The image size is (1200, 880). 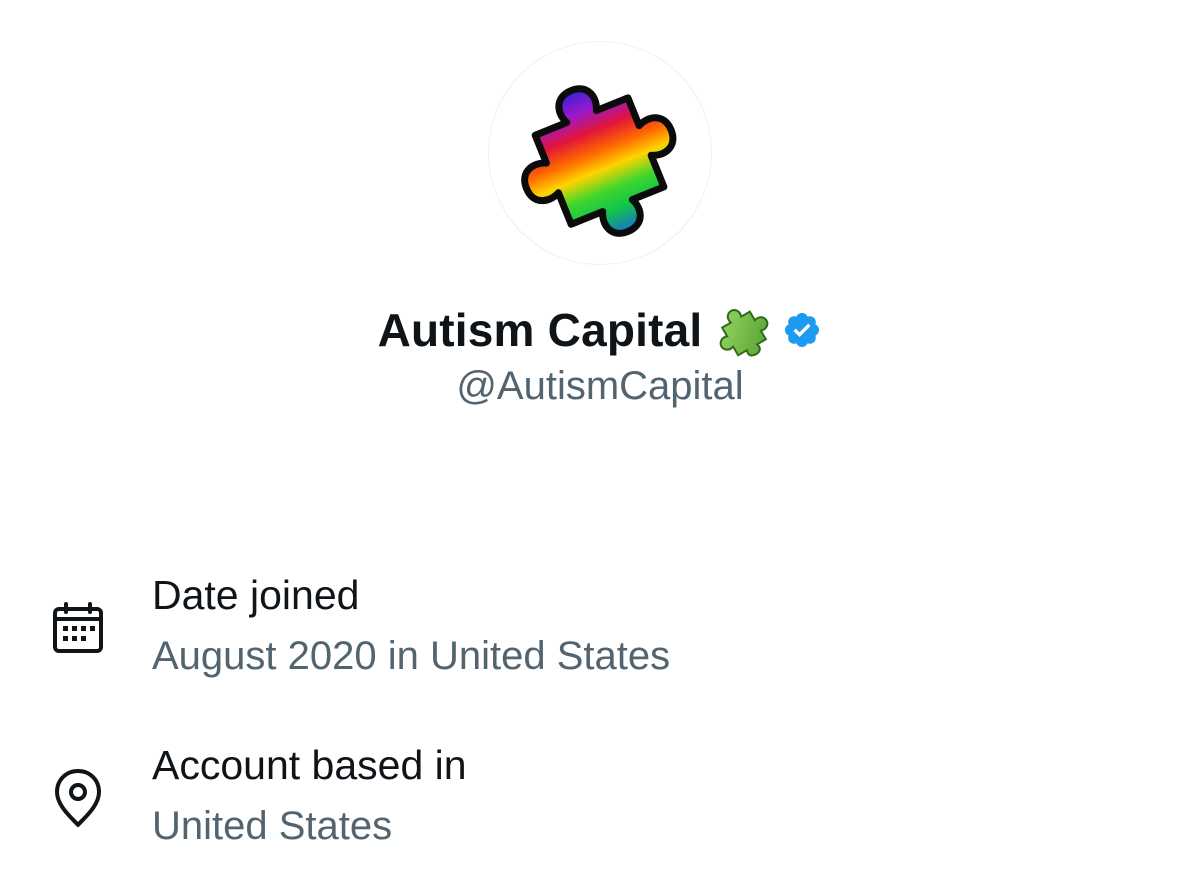 I want to click on date-joined-value: August 2020 in United States, so click(x=411, y=656).